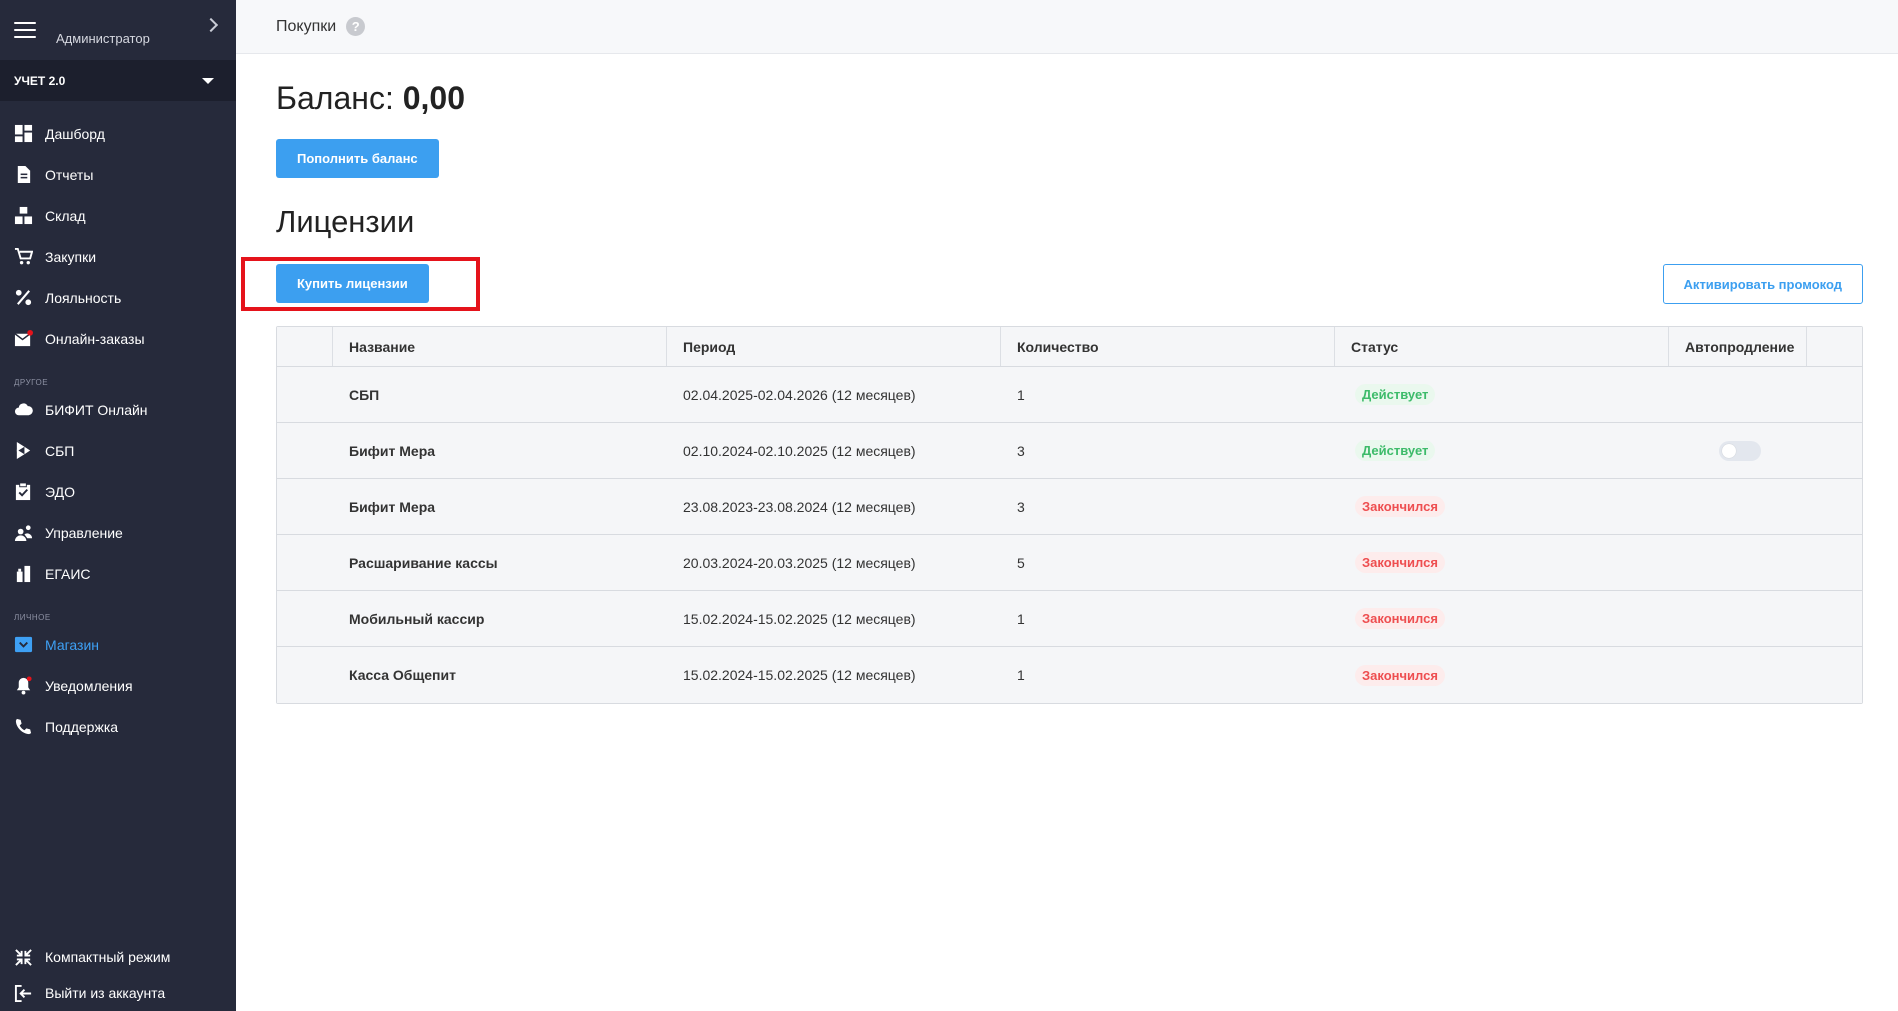 This screenshot has width=1898, height=1011. What do you see at coordinates (118, 30) in the screenshot?
I see `sidebar-header: Администратор` at bounding box center [118, 30].